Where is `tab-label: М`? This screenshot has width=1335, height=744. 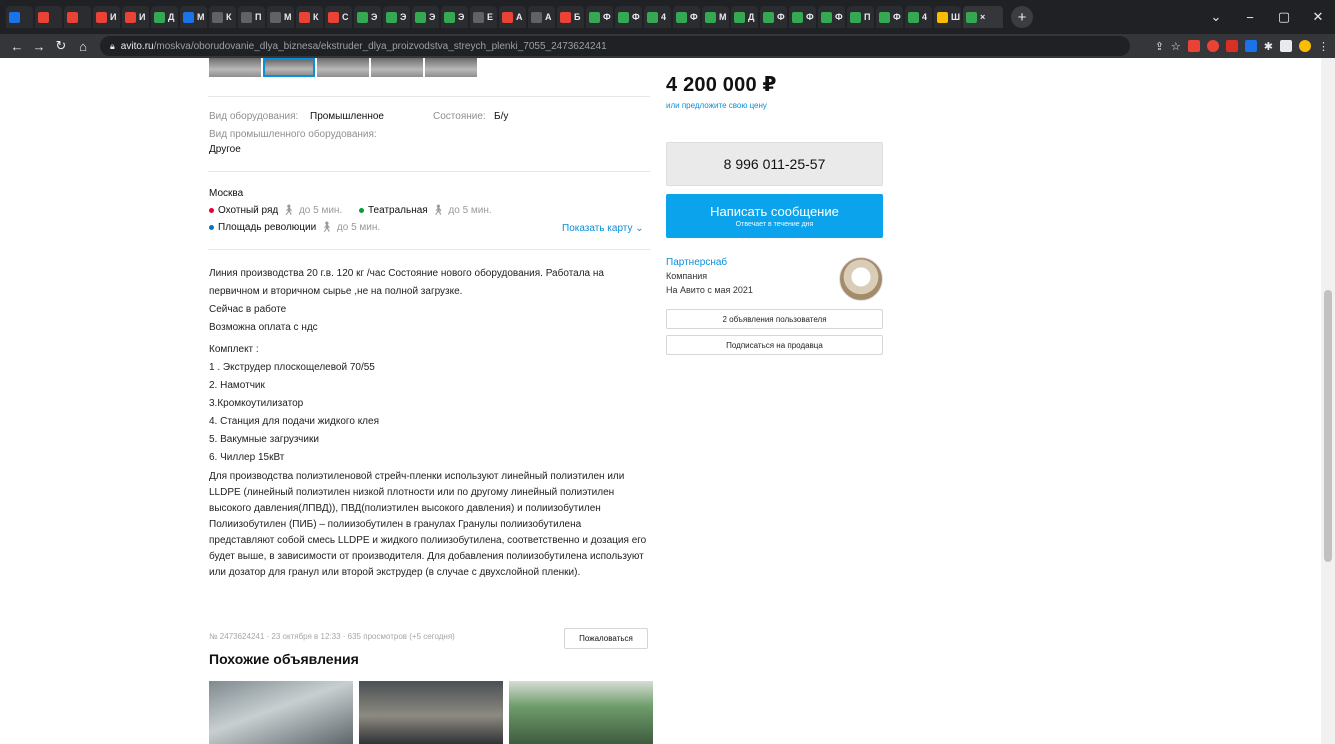 tab-label: М is located at coordinates (288, 17).